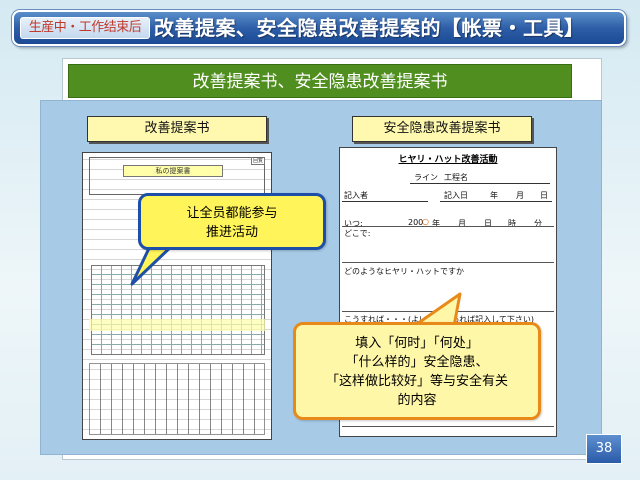 The image size is (640, 480). What do you see at coordinates (488, 223) in the screenshot?
I see `when-day: 日` at bounding box center [488, 223].